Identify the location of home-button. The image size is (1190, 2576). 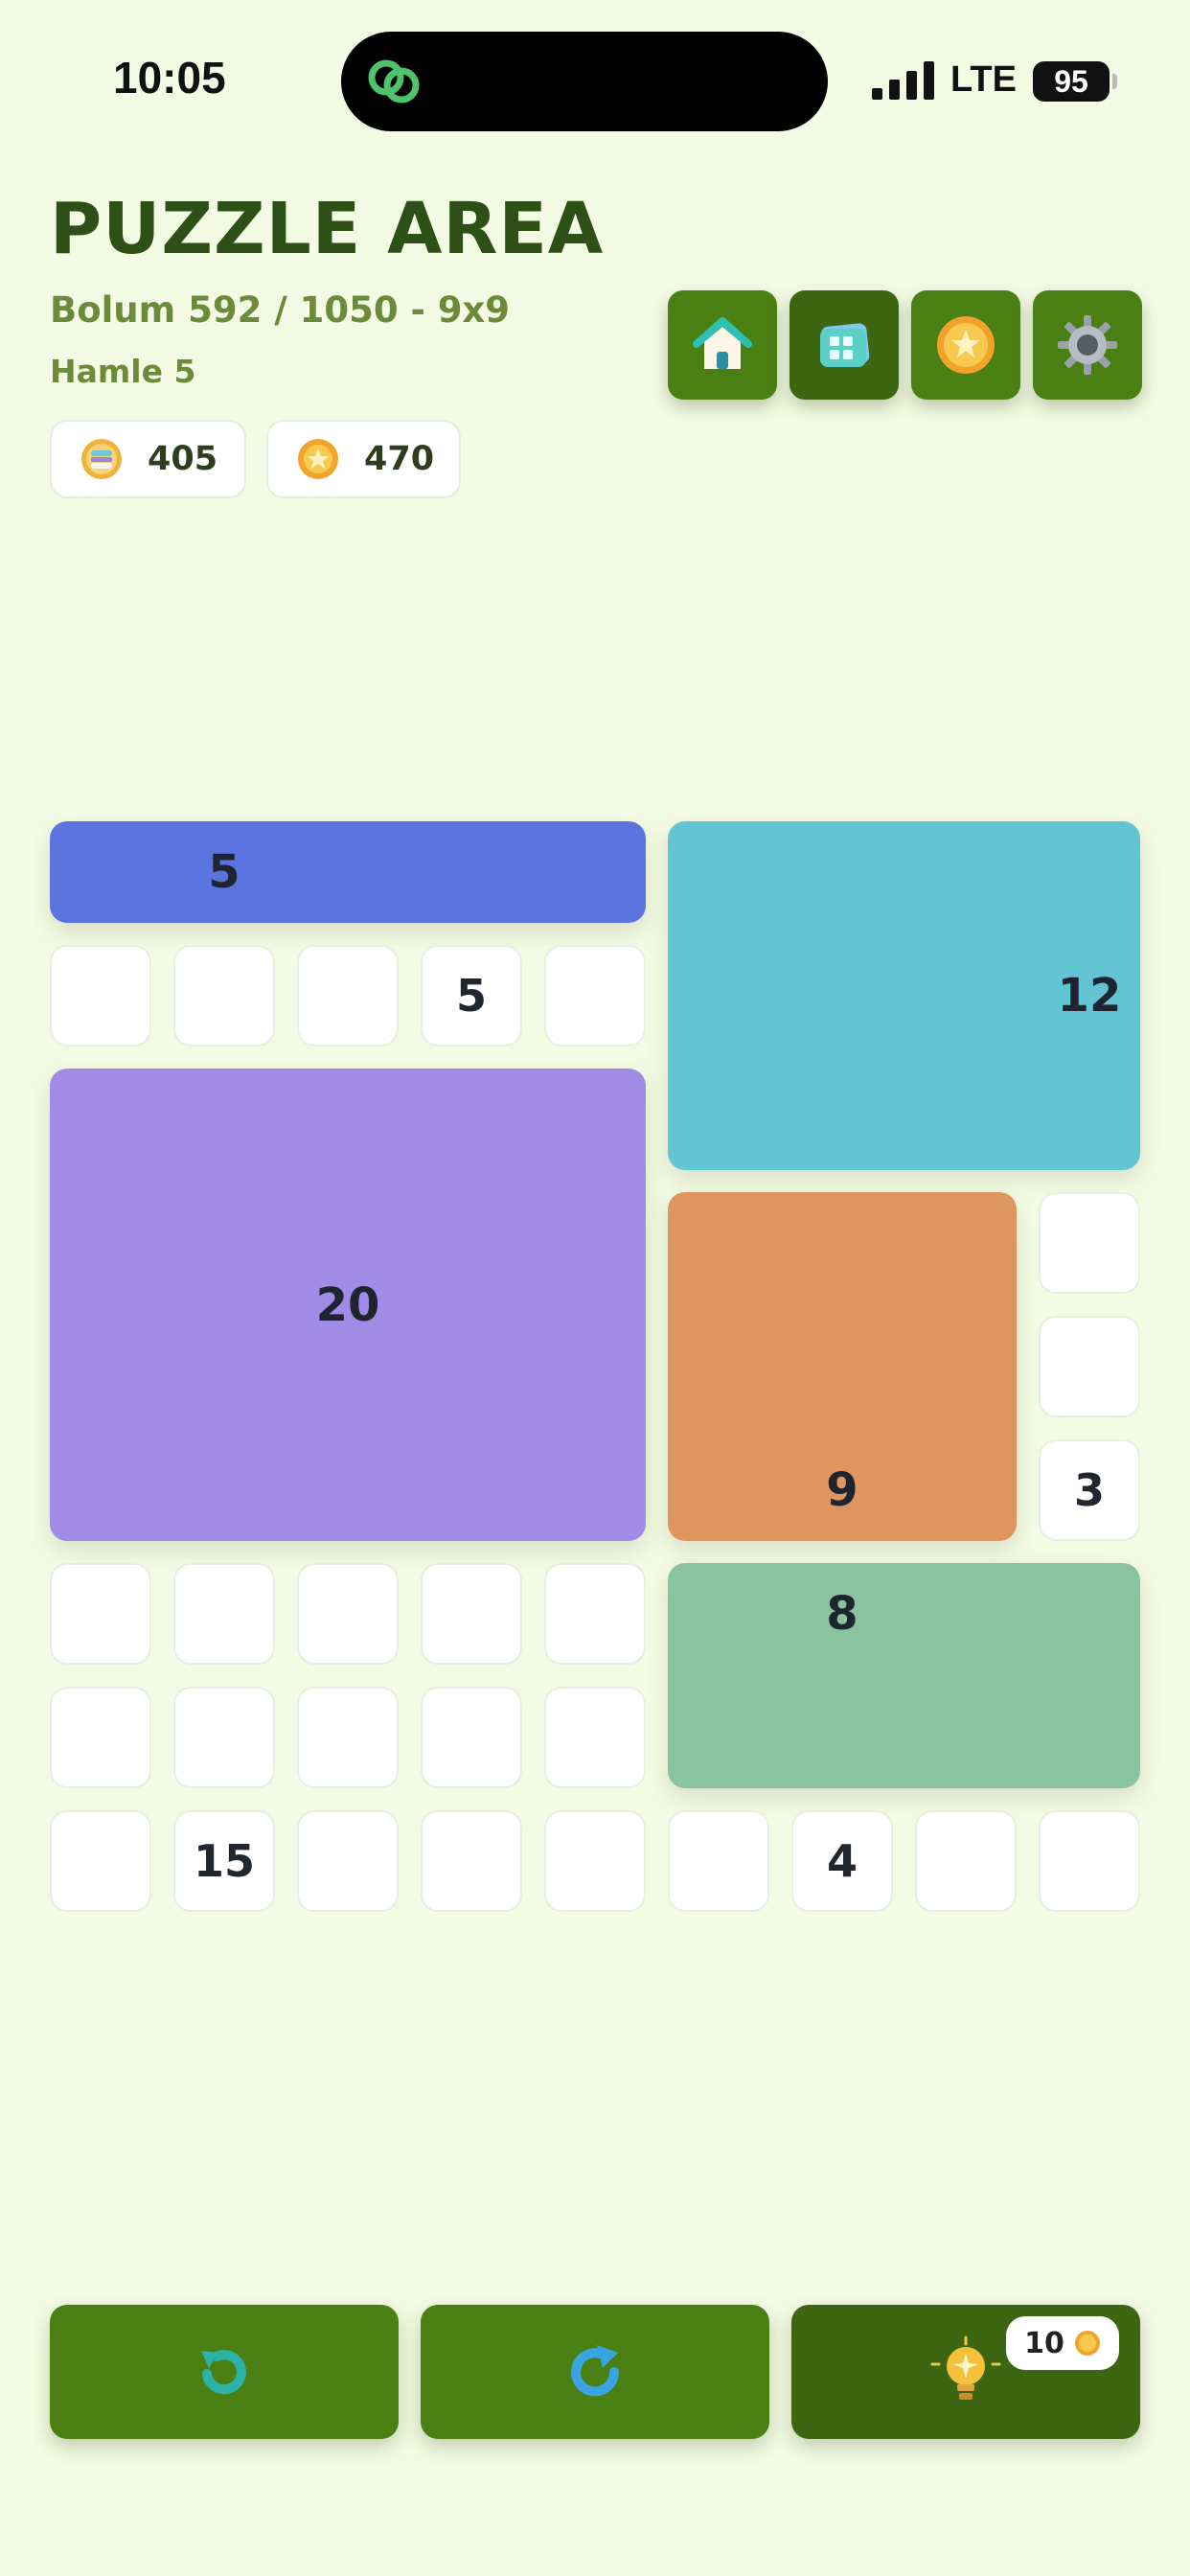
(723, 345).